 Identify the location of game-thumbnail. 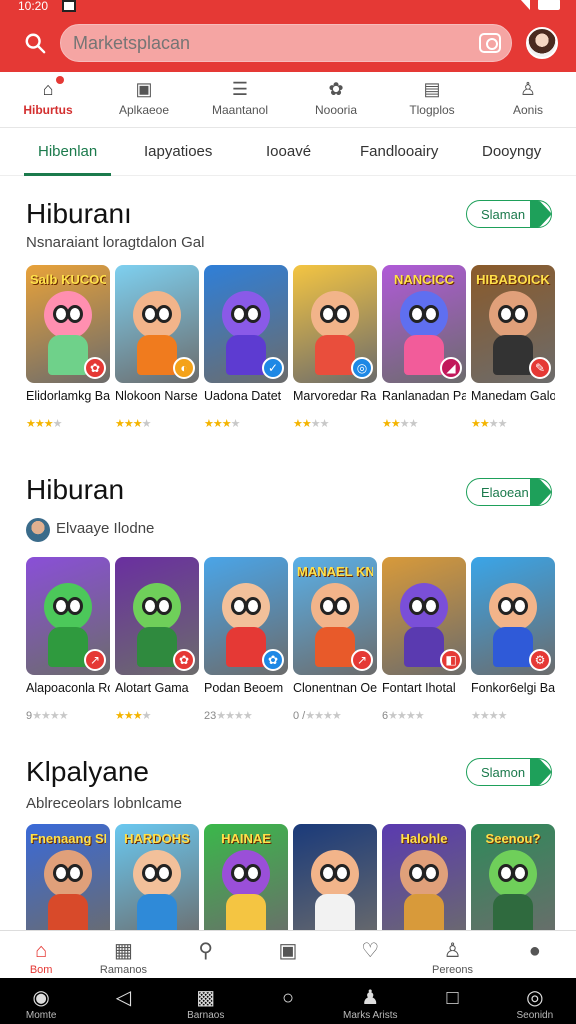
(335, 883).